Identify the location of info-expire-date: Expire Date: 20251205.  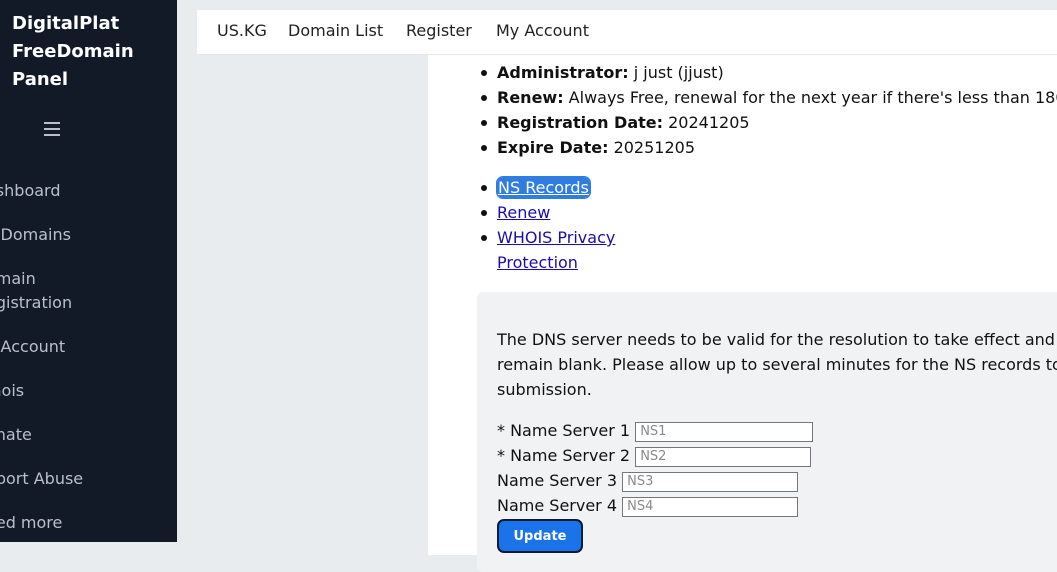
(767, 147).